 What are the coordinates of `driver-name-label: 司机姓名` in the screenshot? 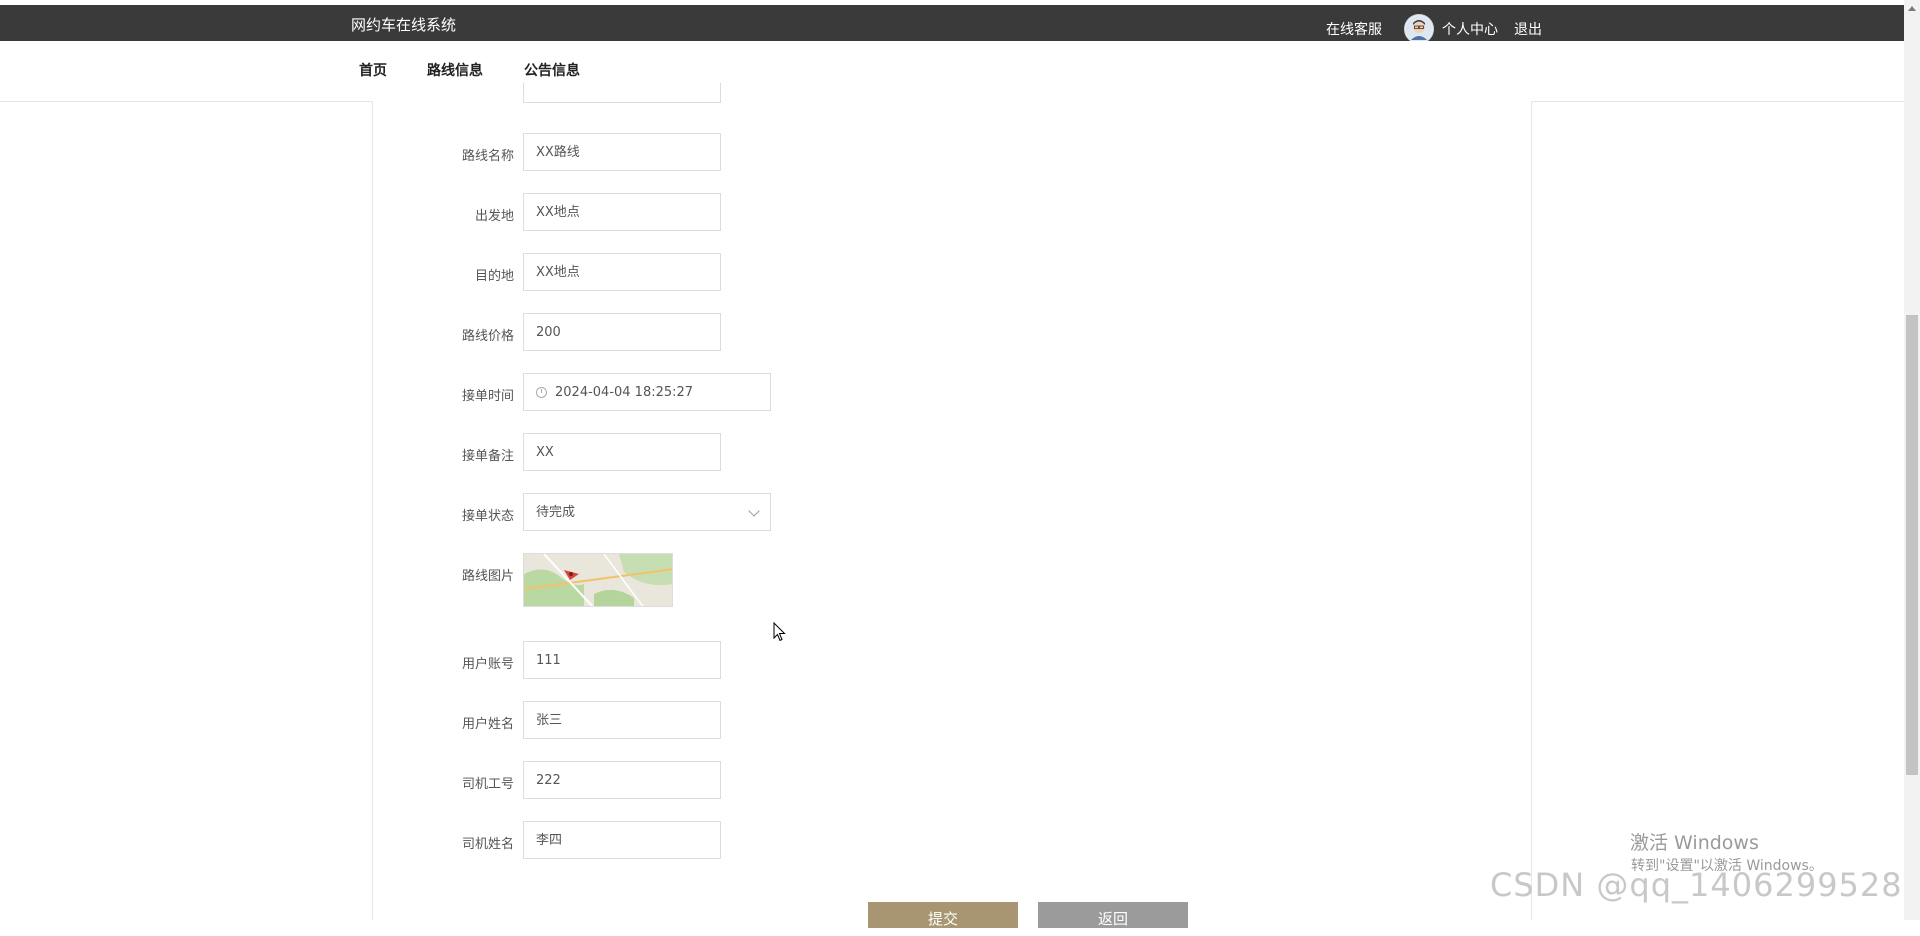 It's located at (487, 844).